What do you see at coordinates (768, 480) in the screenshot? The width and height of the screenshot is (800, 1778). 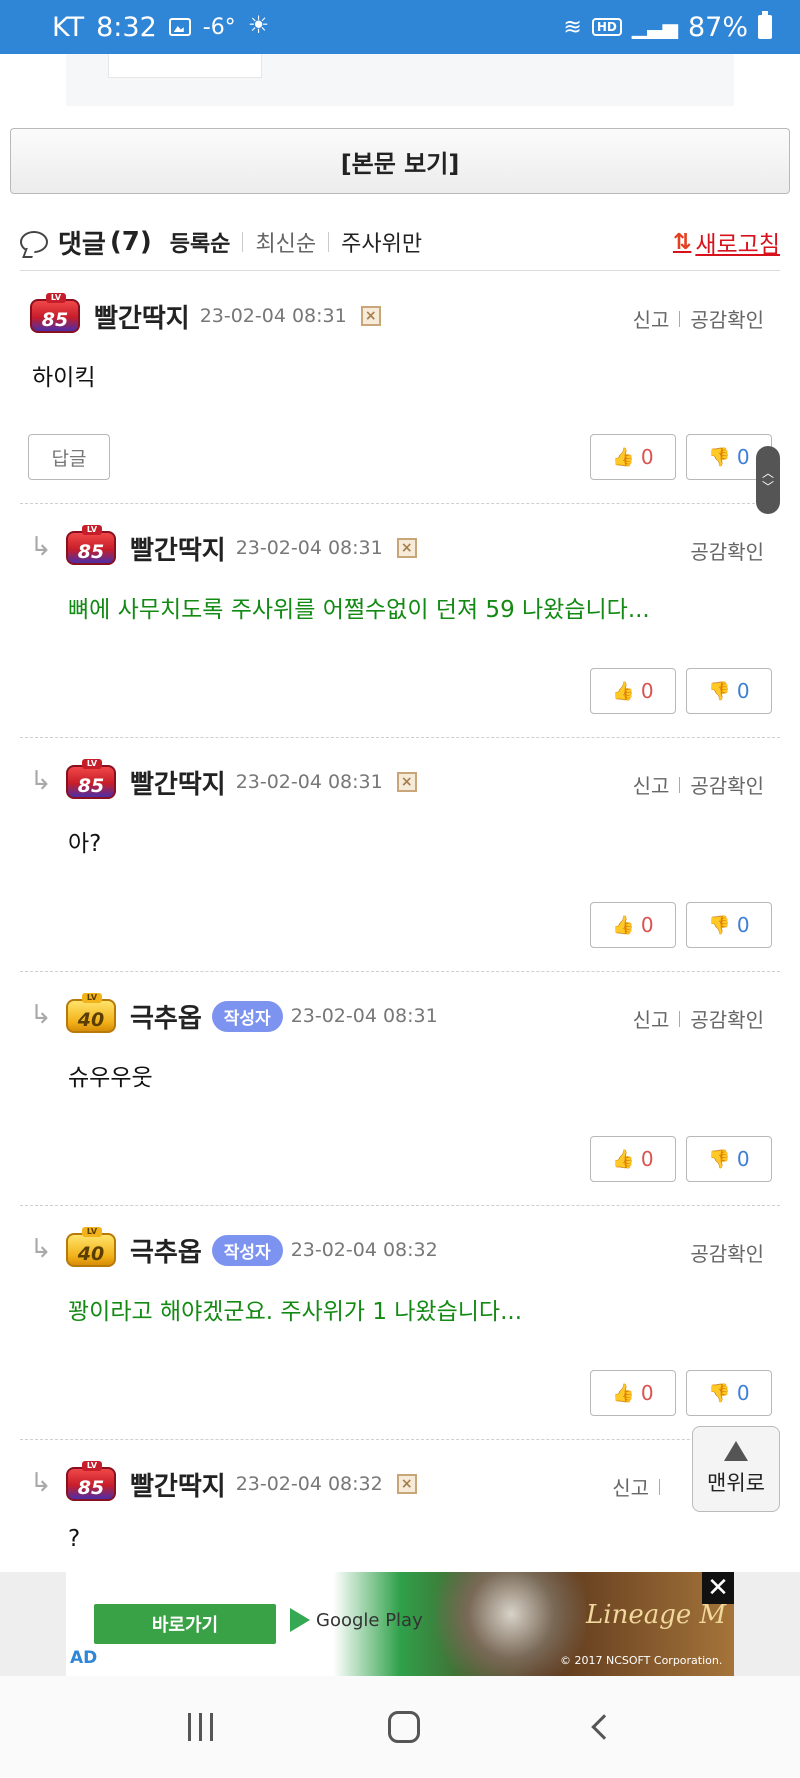 I see `scroll-handle: ︿ ﹀` at bounding box center [768, 480].